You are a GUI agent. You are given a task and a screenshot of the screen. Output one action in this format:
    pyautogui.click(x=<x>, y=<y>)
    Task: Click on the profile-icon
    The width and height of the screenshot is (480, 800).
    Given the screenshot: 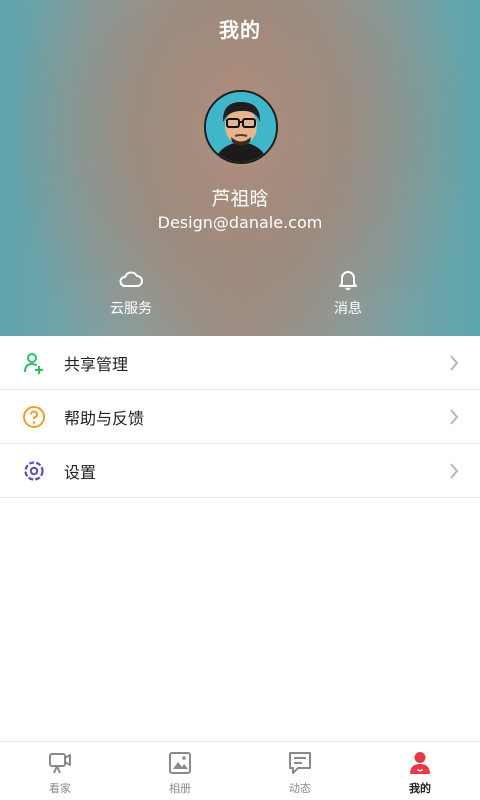 What is the action you would take?
    pyautogui.click(x=420, y=763)
    